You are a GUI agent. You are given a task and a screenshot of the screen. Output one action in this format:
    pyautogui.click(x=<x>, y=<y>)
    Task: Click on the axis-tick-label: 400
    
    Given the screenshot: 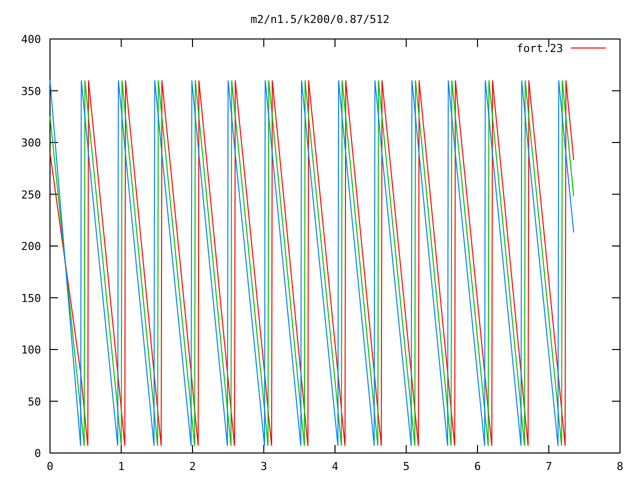 What is the action you would take?
    pyautogui.click(x=31, y=39)
    